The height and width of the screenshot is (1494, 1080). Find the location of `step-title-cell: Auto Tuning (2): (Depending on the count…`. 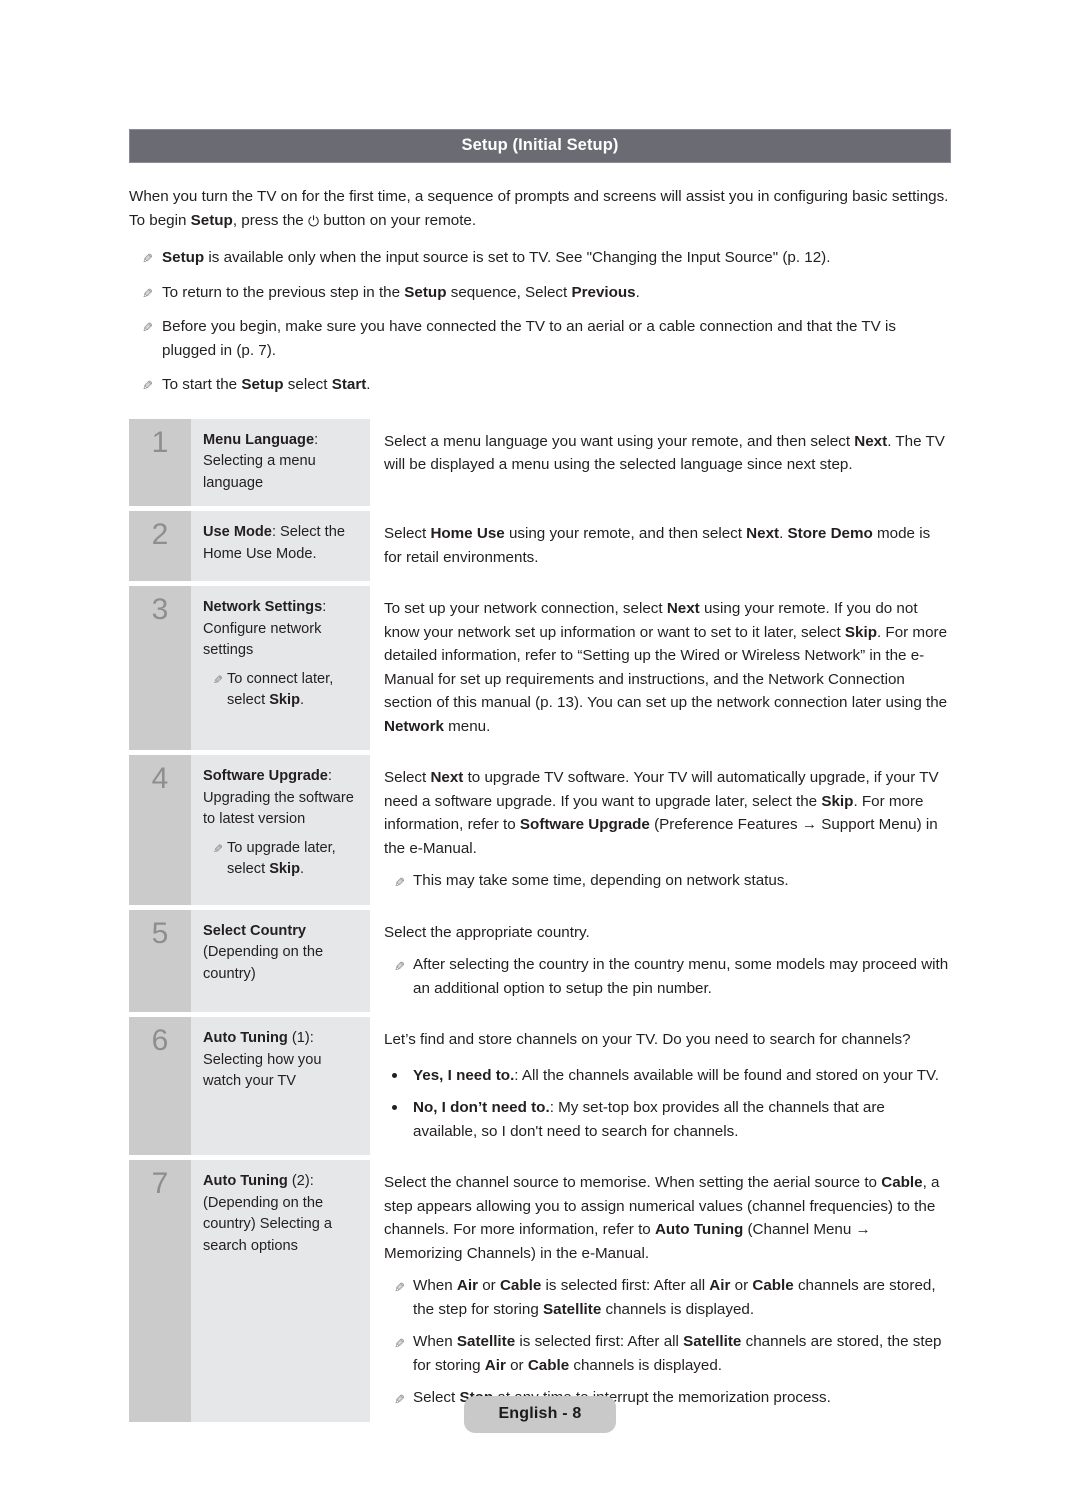

step-title-cell: Auto Tuning (2): (Depending on the count… is located at coordinates (280, 1291).